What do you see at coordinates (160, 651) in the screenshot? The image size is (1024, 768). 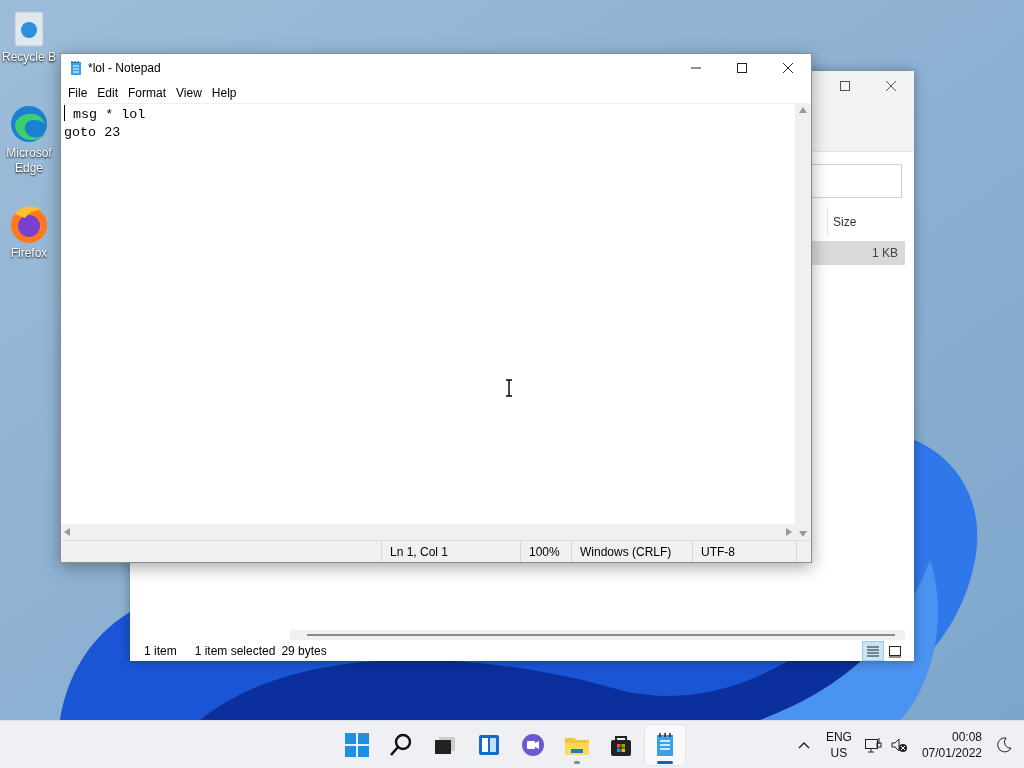 I see `item-count: 1 item` at bounding box center [160, 651].